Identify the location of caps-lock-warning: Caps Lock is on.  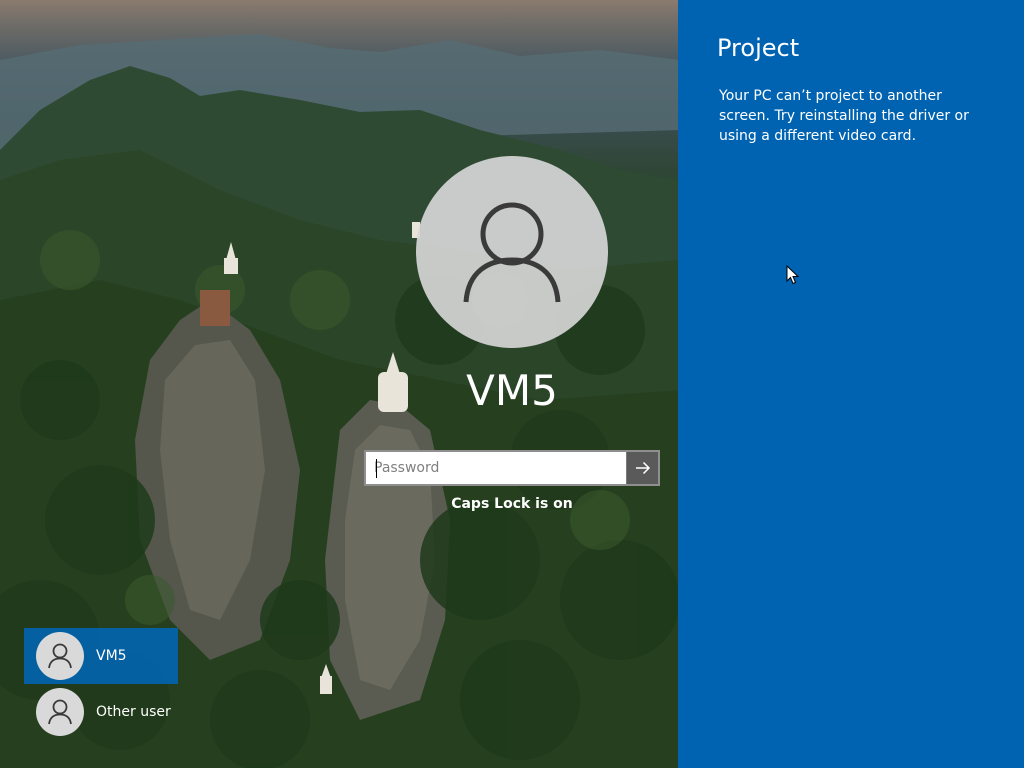
(512, 504).